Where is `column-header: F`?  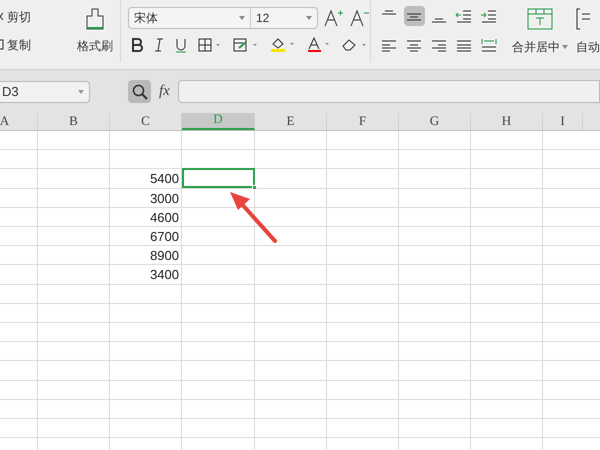 column-header: F is located at coordinates (363, 121).